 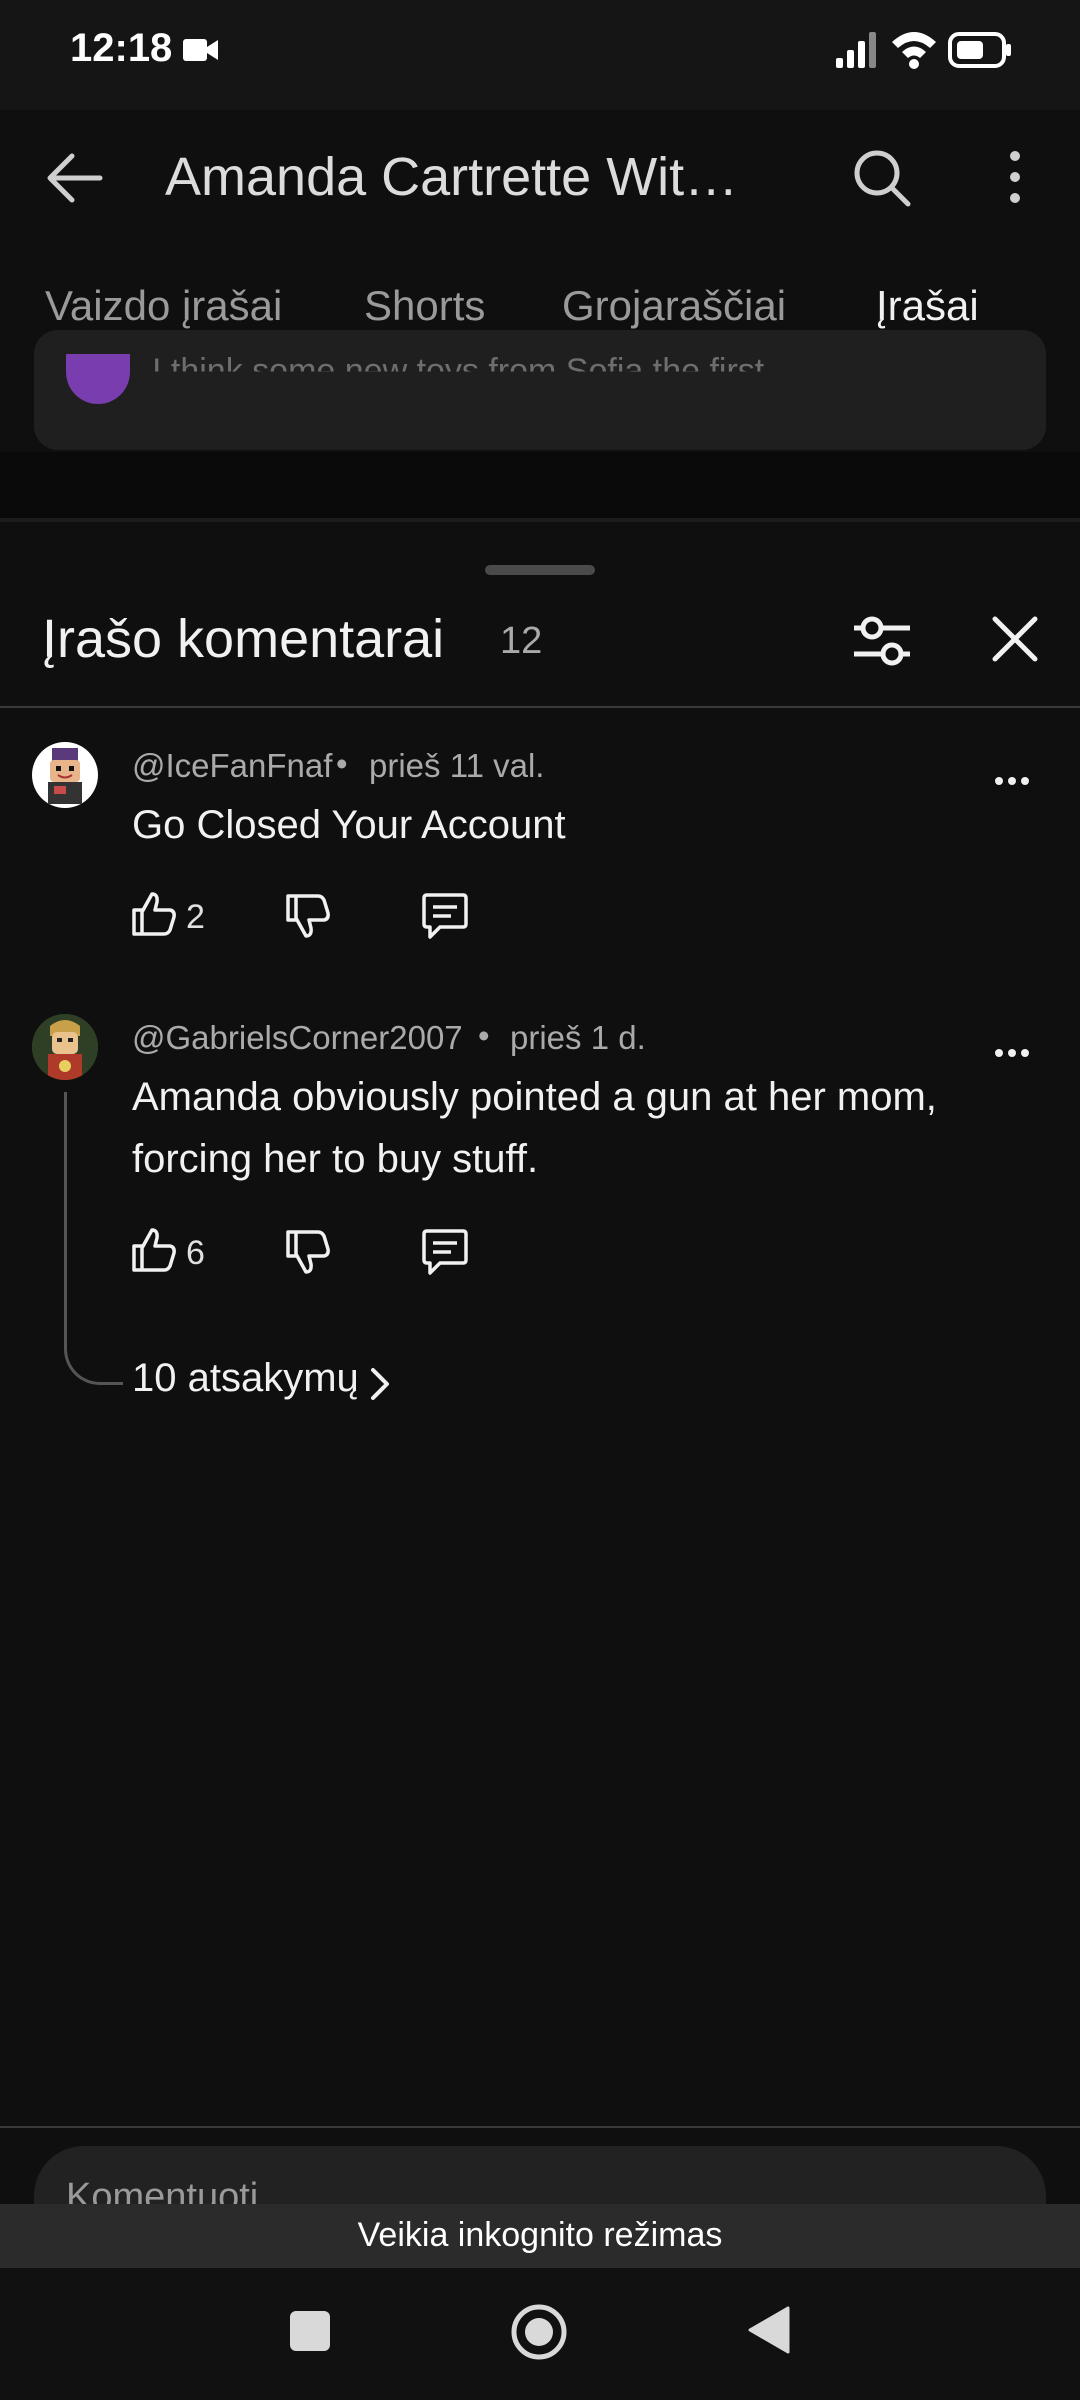 What do you see at coordinates (540, 2235) in the screenshot?
I see `incognito-text: Veikia inkognito režimas` at bounding box center [540, 2235].